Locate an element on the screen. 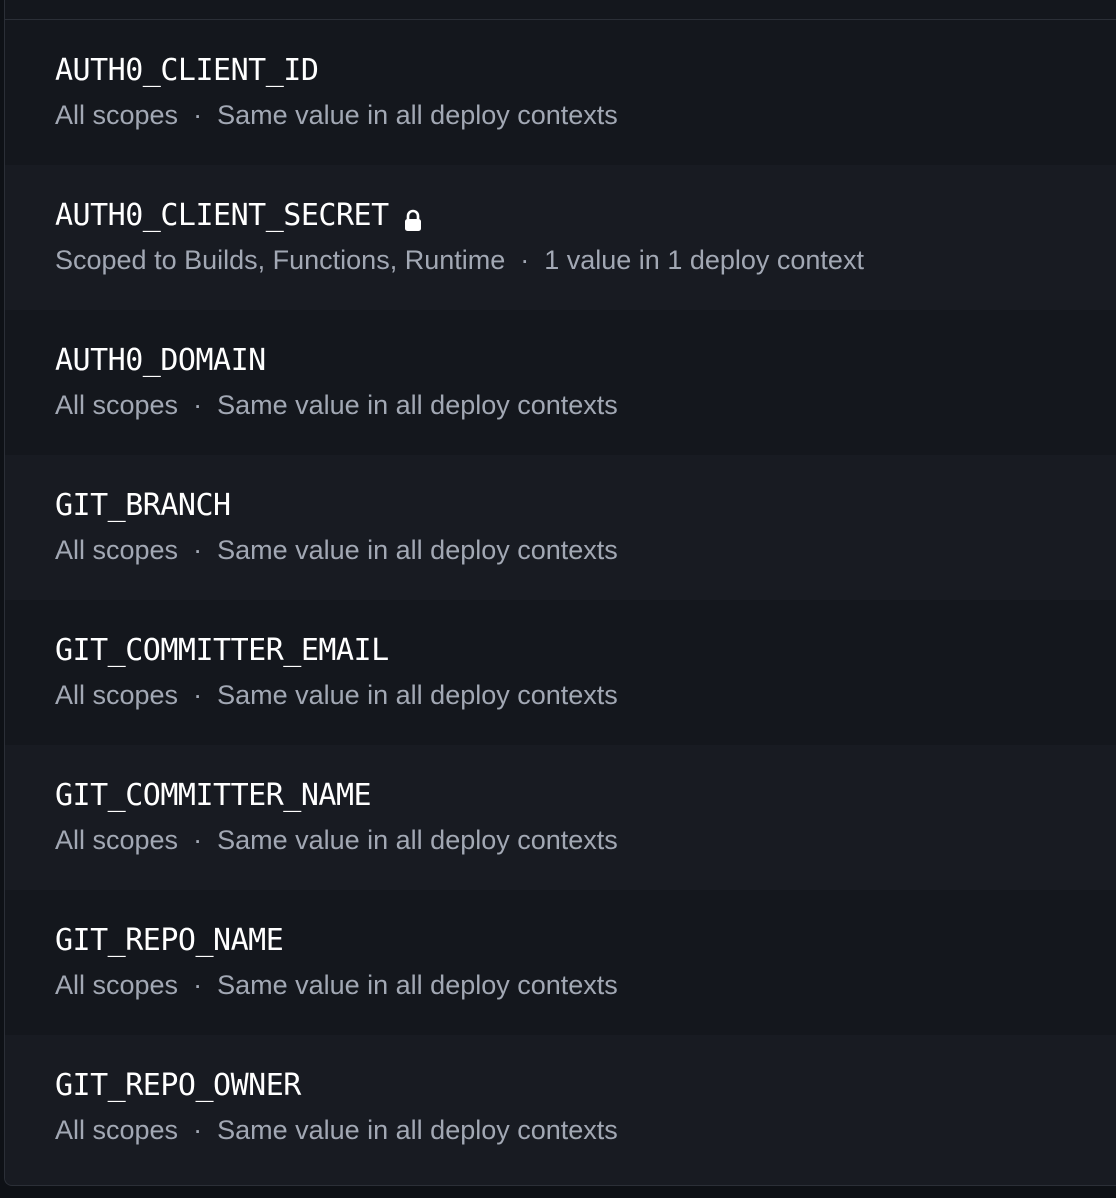 The image size is (1116, 1198). env-var-name: AUTH0_CLIENT_ID is located at coordinates (187, 70).